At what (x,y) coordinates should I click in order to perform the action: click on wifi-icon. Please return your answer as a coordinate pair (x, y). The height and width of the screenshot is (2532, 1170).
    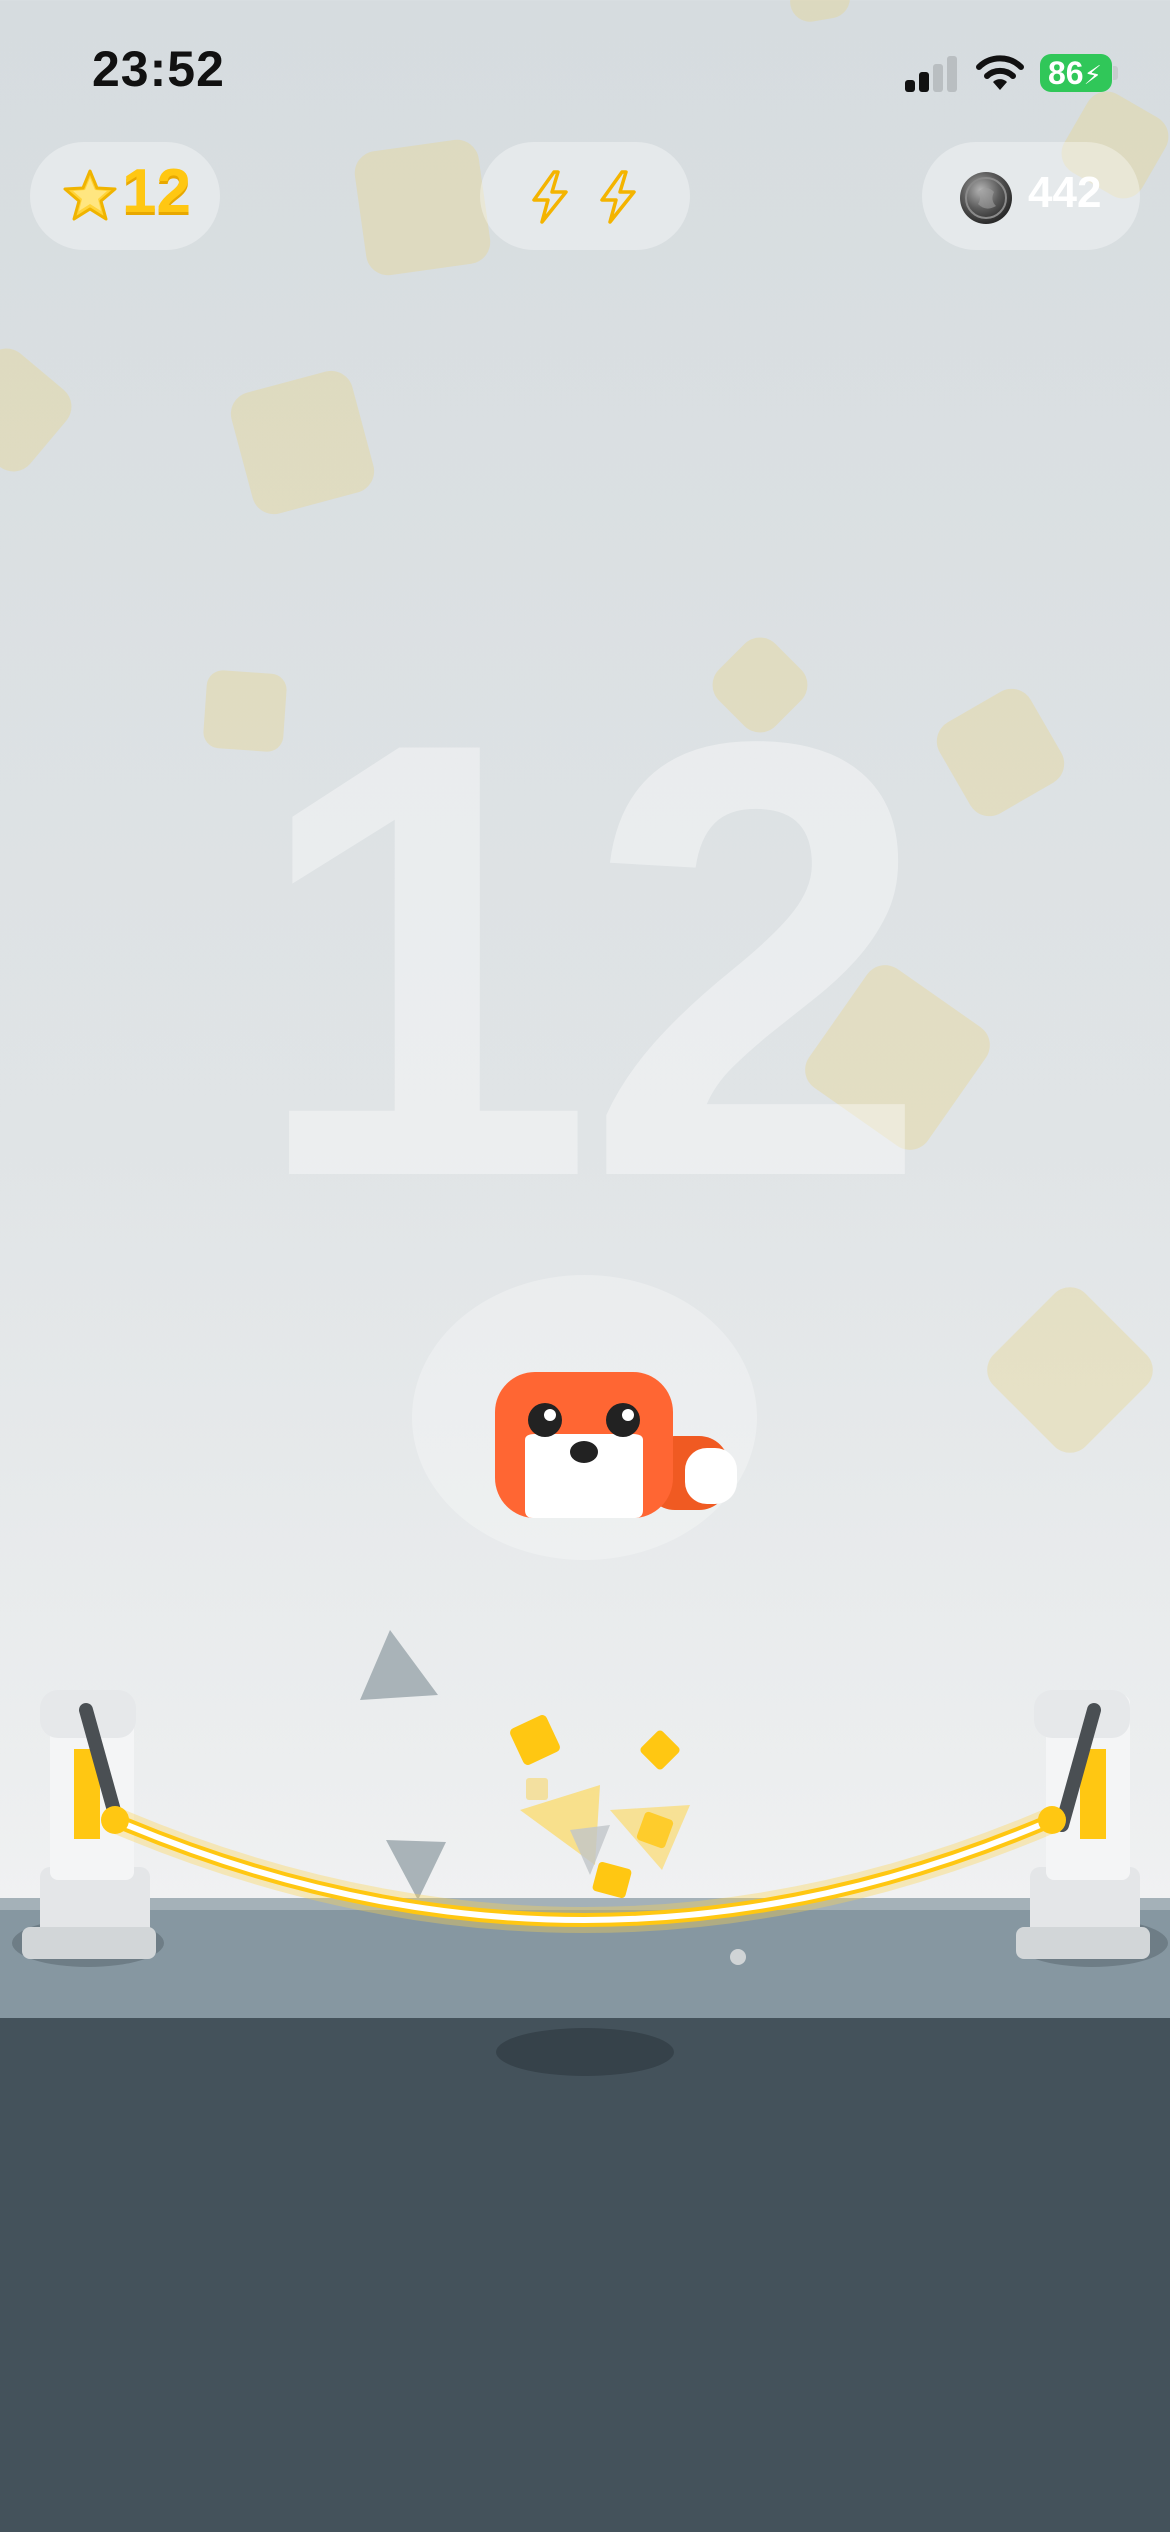
    Looking at the image, I should click on (1000, 72).